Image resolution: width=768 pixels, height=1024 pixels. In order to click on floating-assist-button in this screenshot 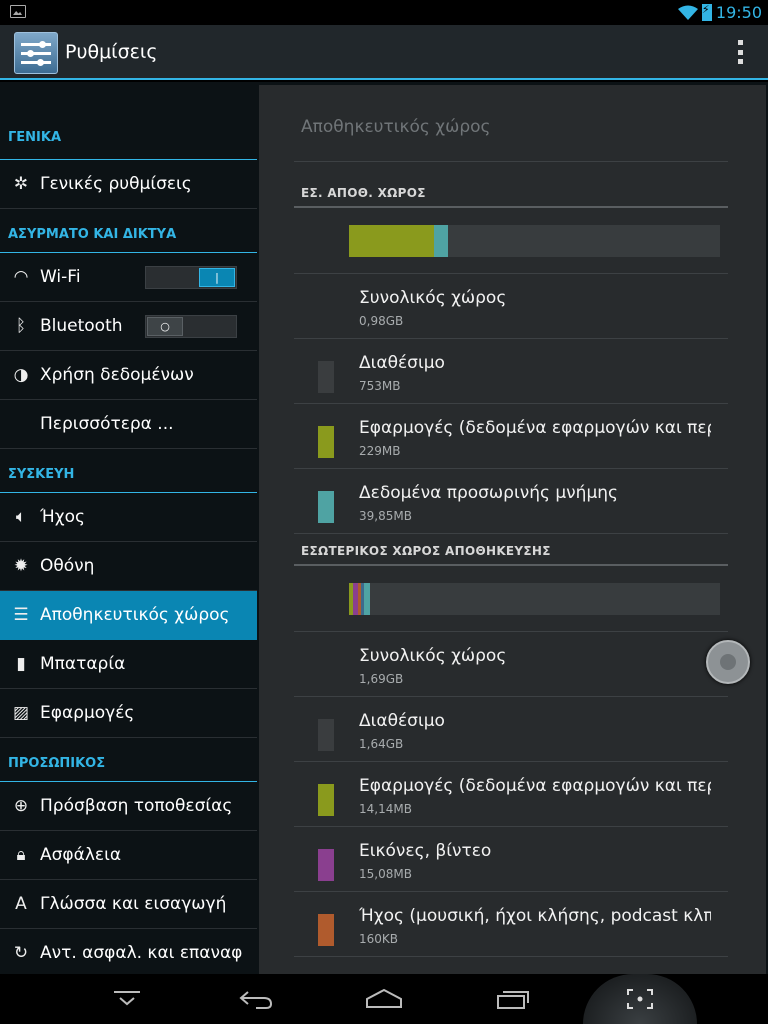, I will do `click(728, 662)`.